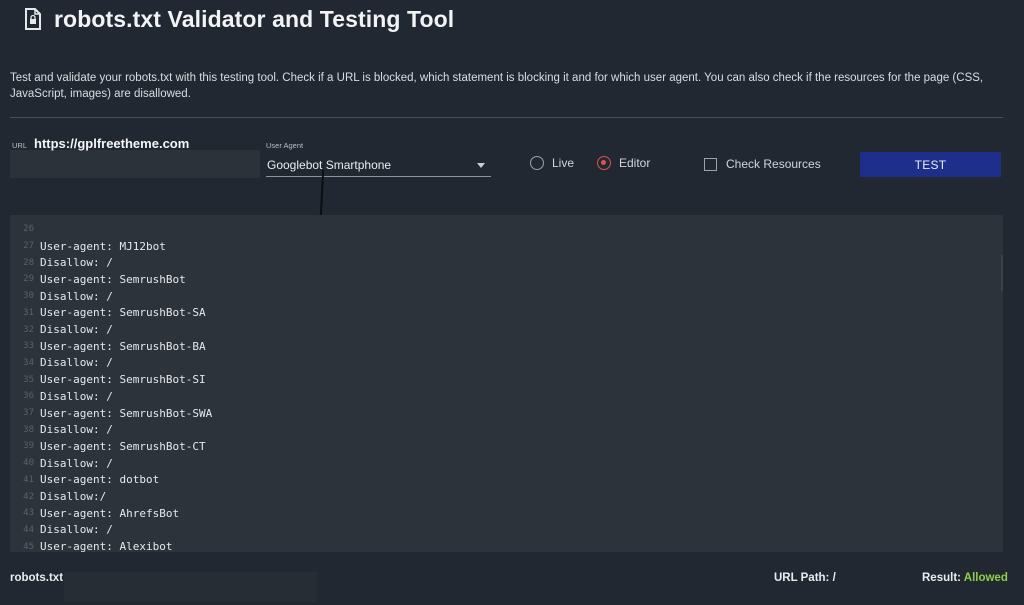 This screenshot has width=1024, height=605. What do you see at coordinates (28, 379) in the screenshot?
I see `line-number: 35` at bounding box center [28, 379].